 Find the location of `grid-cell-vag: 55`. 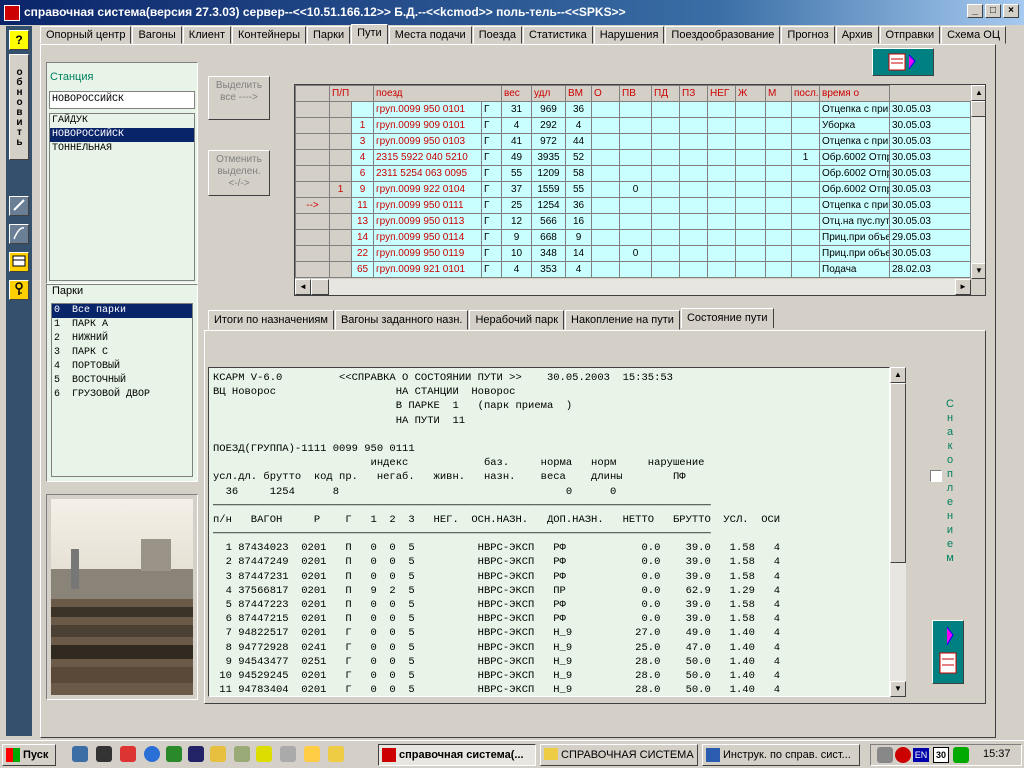

grid-cell-vag: 55 is located at coordinates (516, 173).